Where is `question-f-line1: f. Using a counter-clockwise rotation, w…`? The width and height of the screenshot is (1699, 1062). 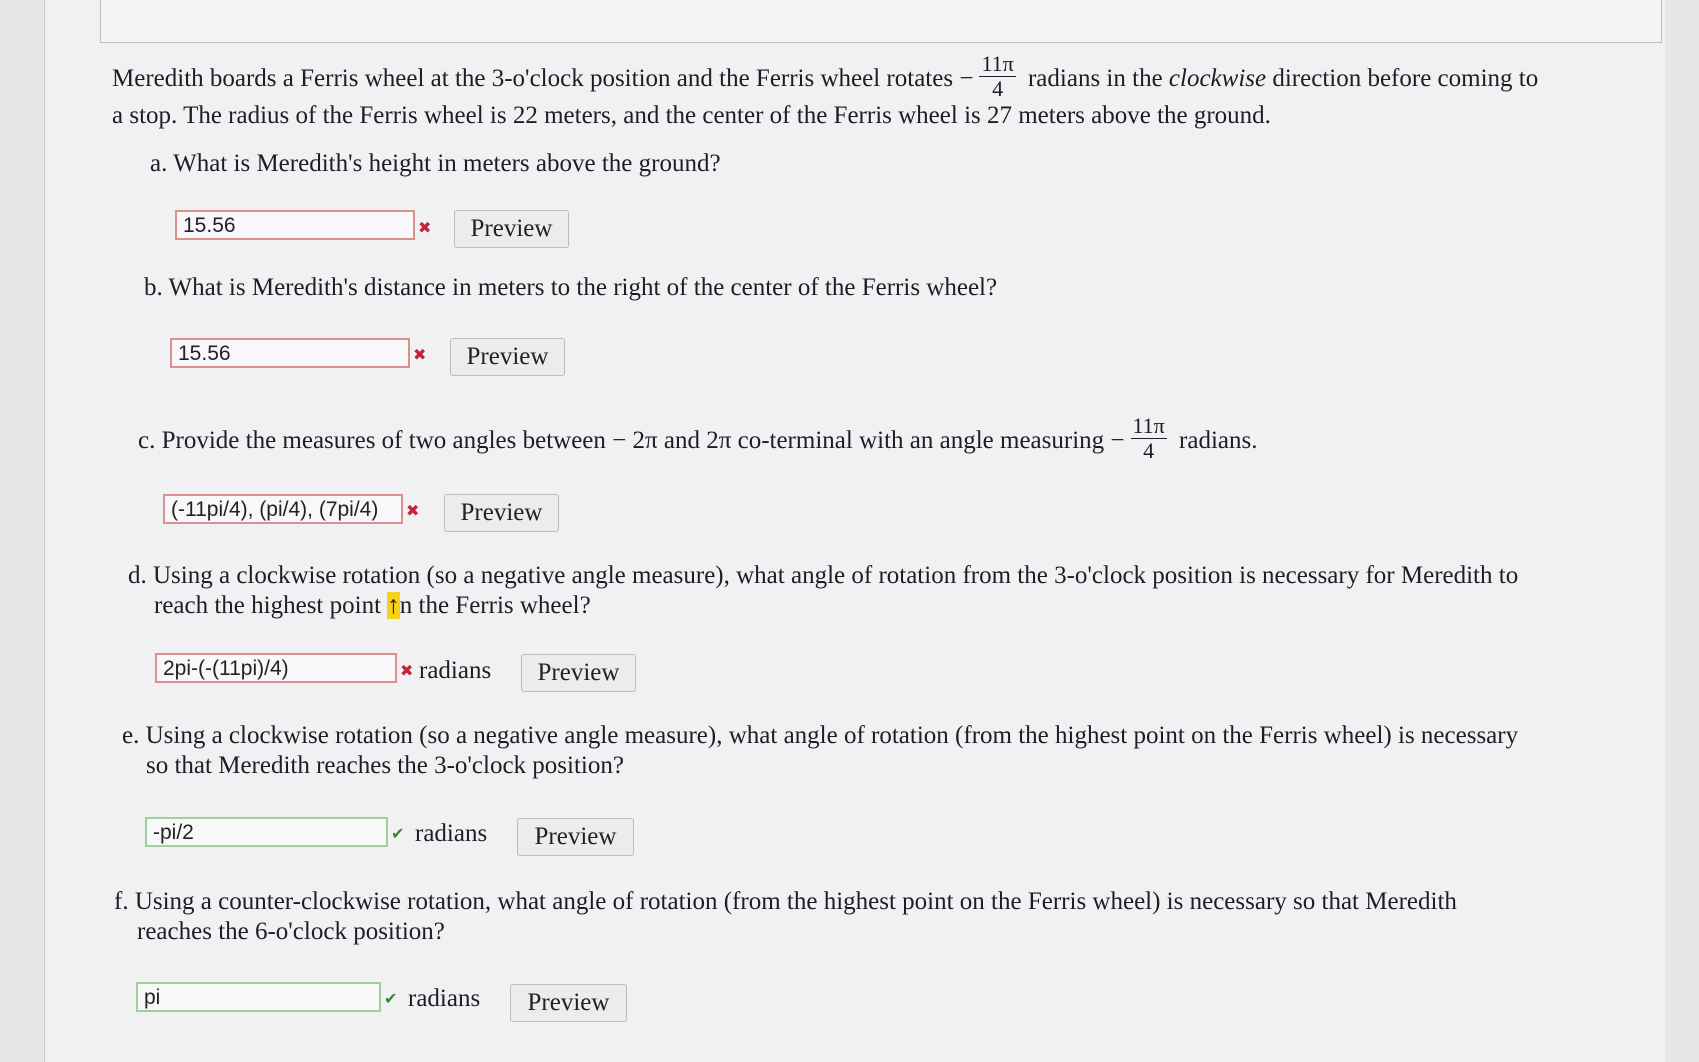
question-f-line1: f. Using a counter-clockwise rotation, w… is located at coordinates (785, 901).